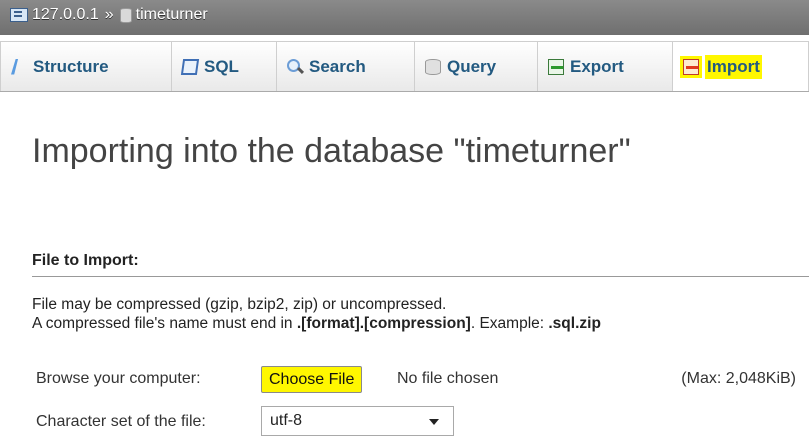 Image resolution: width=809 pixels, height=444 pixels. What do you see at coordinates (286, 420) in the screenshot?
I see `charset-selected-value: utf-8` at bounding box center [286, 420].